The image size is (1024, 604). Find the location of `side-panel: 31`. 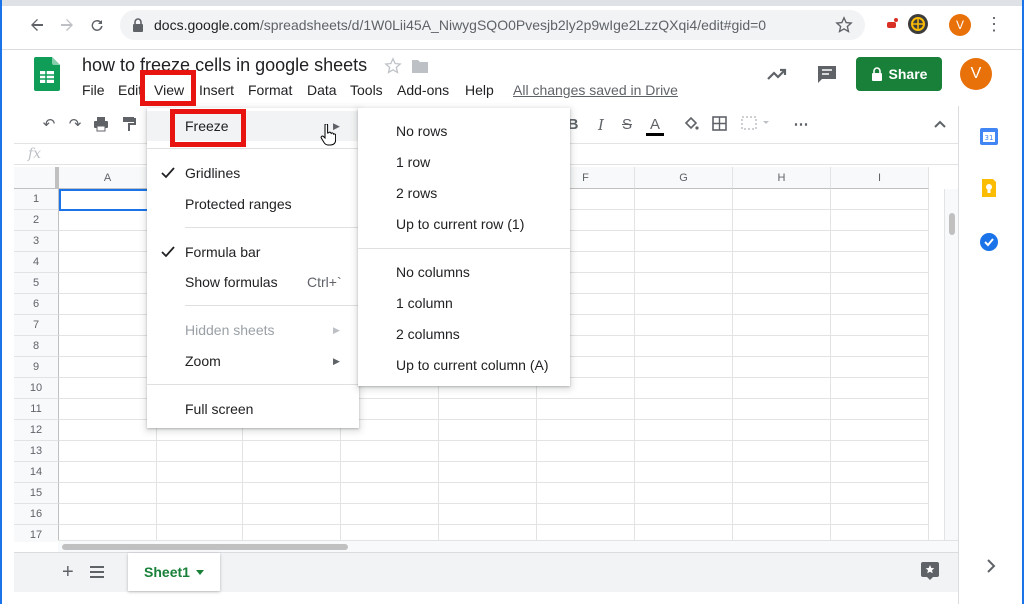

side-panel: 31 is located at coordinates (990, 355).